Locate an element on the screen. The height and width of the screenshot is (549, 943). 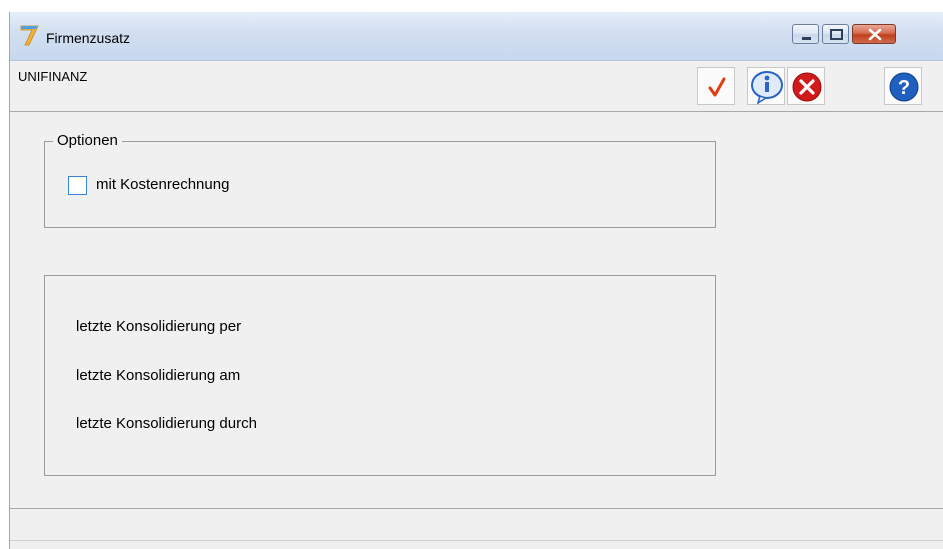
minimize-button is located at coordinates (805, 34).